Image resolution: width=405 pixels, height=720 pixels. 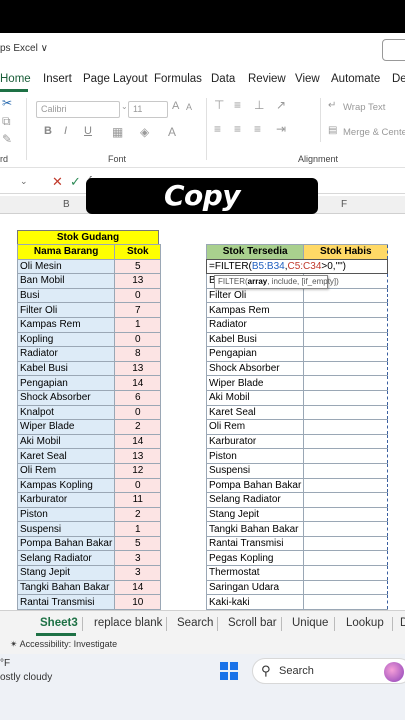 I want to click on cell-stok-tersedia: Pengapian, so click(x=255, y=354).